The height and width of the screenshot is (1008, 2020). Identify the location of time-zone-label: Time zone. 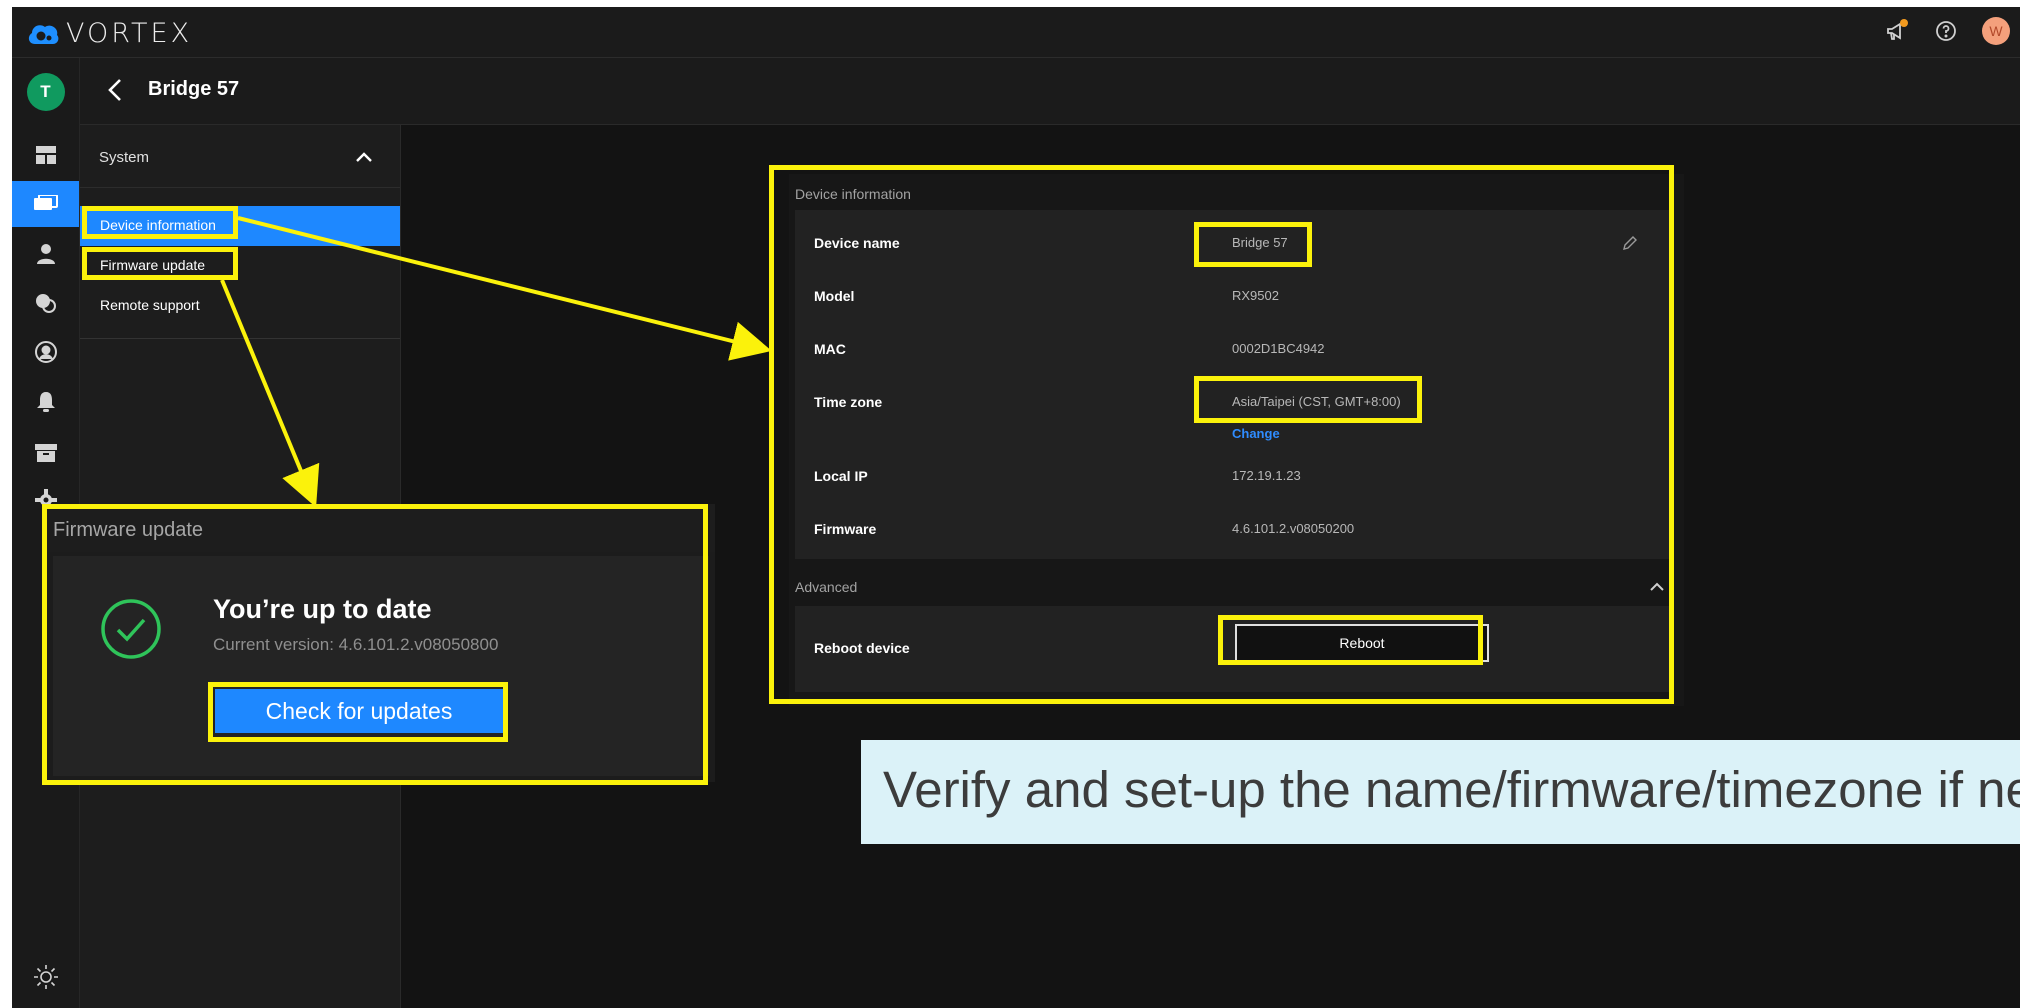
(848, 402).